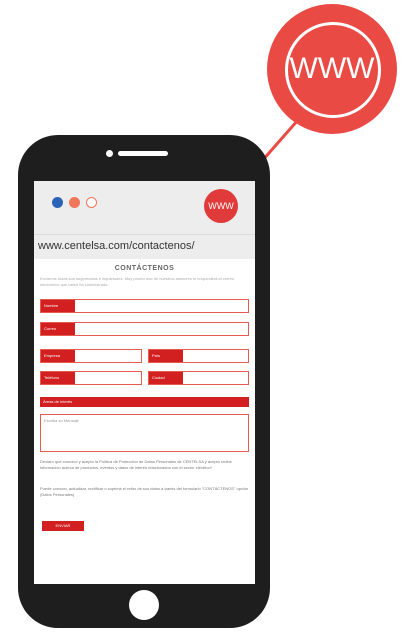 The width and height of the screenshot is (406, 635). Describe the element at coordinates (143, 153) in the screenshot. I see `speaker-grille` at that location.